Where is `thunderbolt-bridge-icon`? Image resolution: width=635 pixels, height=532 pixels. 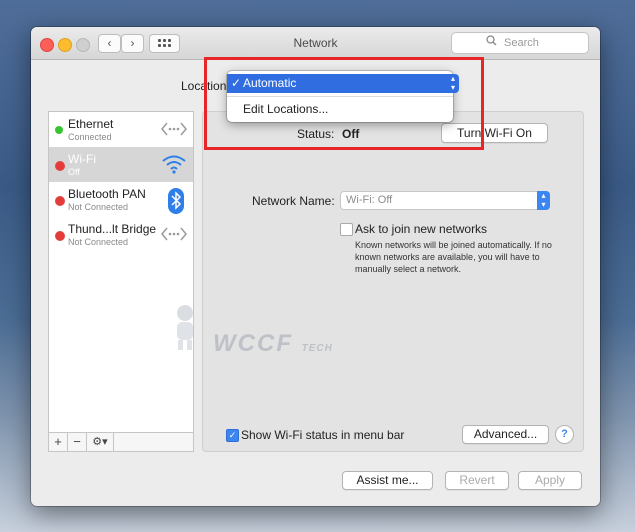 thunderbolt-bridge-icon is located at coordinates (174, 235).